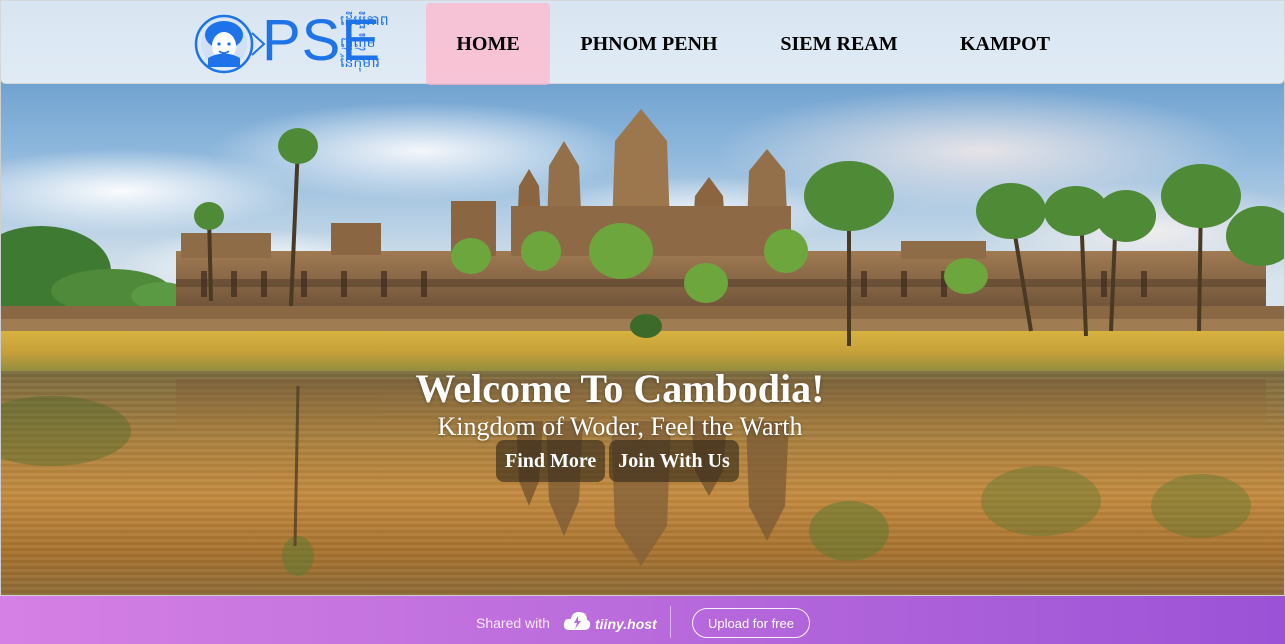  I want to click on logo-khmer-line-2: ញញឹម, so click(358, 43).